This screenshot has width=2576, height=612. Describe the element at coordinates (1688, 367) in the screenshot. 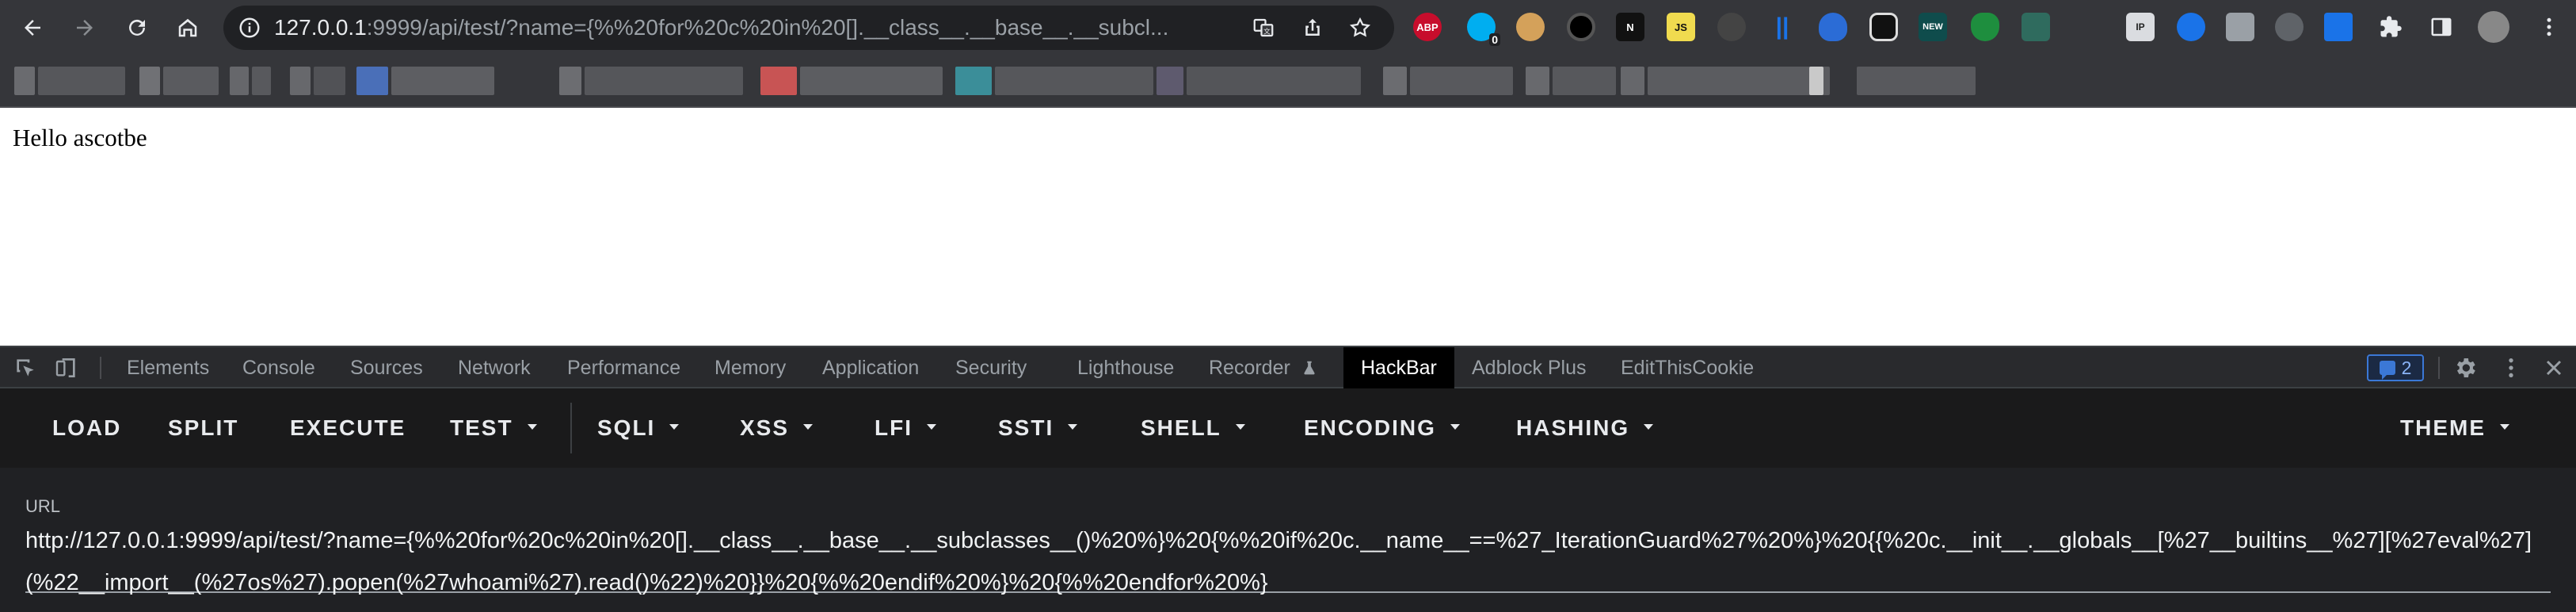

I see `tab-editthiscookie: EditThisCookie` at that location.